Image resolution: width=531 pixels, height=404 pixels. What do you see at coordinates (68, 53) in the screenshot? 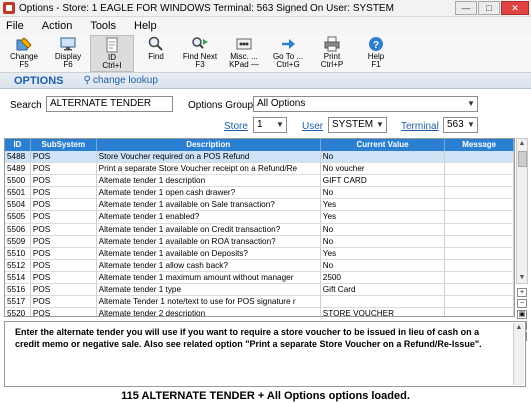
I see `display-button: Display F6` at bounding box center [68, 53].